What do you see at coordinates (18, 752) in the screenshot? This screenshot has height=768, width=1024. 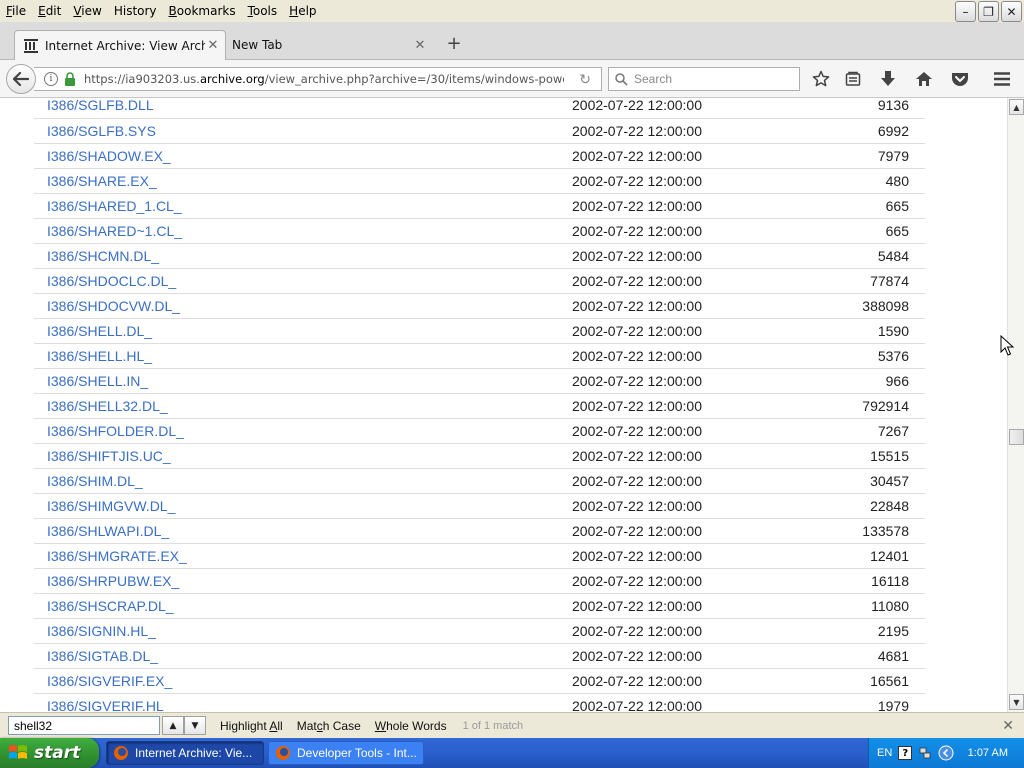 I see `windows-logo-icon` at bounding box center [18, 752].